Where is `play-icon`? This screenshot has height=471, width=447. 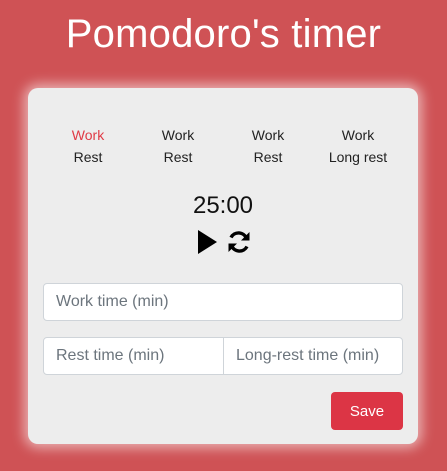
play-icon is located at coordinates (207, 242).